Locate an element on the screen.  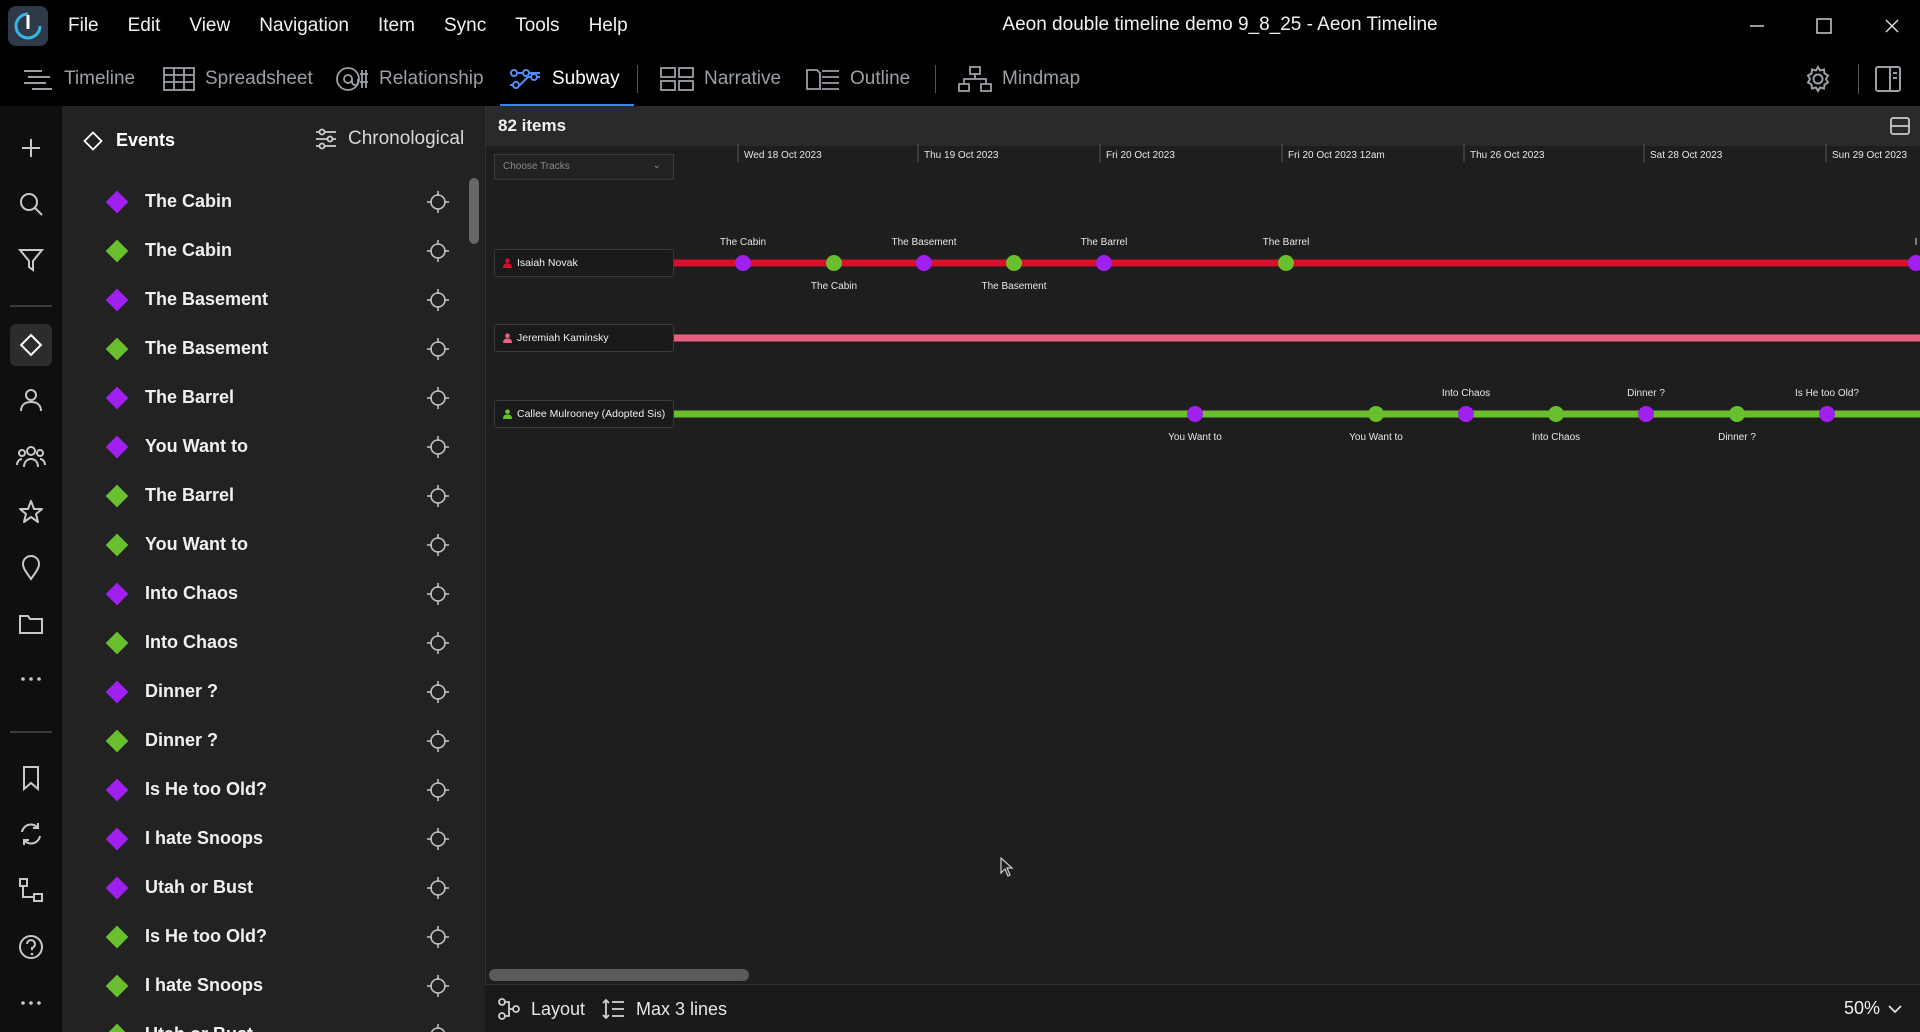
panel-layout-button is located at coordinates (1888, 79).